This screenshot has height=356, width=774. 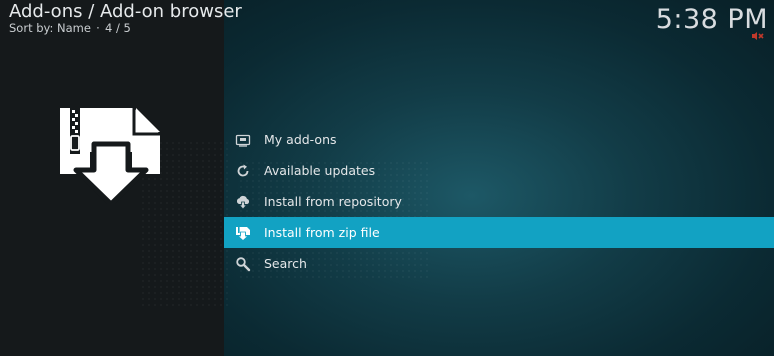 What do you see at coordinates (499, 139) in the screenshot?
I see `menu-item-my-addons: My add-ons` at bounding box center [499, 139].